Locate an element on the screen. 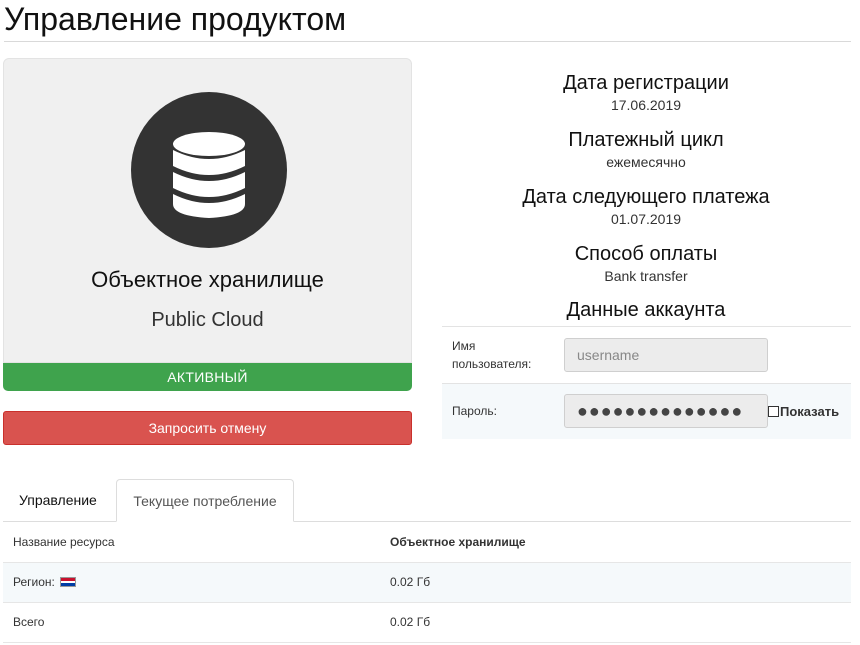 The height and width of the screenshot is (645, 860). next-payment-block: Дата следующего платежа 01.07.2019 is located at coordinates (646, 212).